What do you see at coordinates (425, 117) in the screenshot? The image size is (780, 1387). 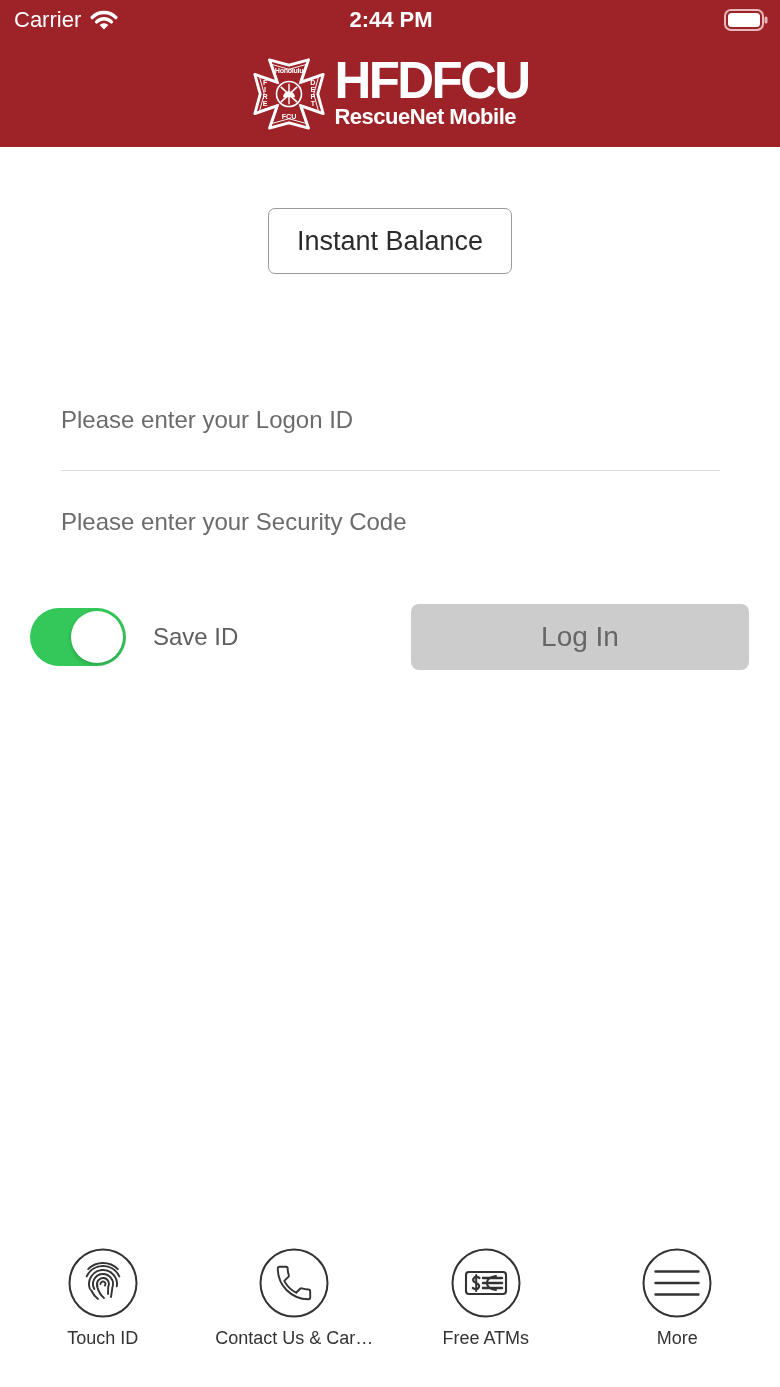 I see `logo-subtitle: RescueNet Mobile` at bounding box center [425, 117].